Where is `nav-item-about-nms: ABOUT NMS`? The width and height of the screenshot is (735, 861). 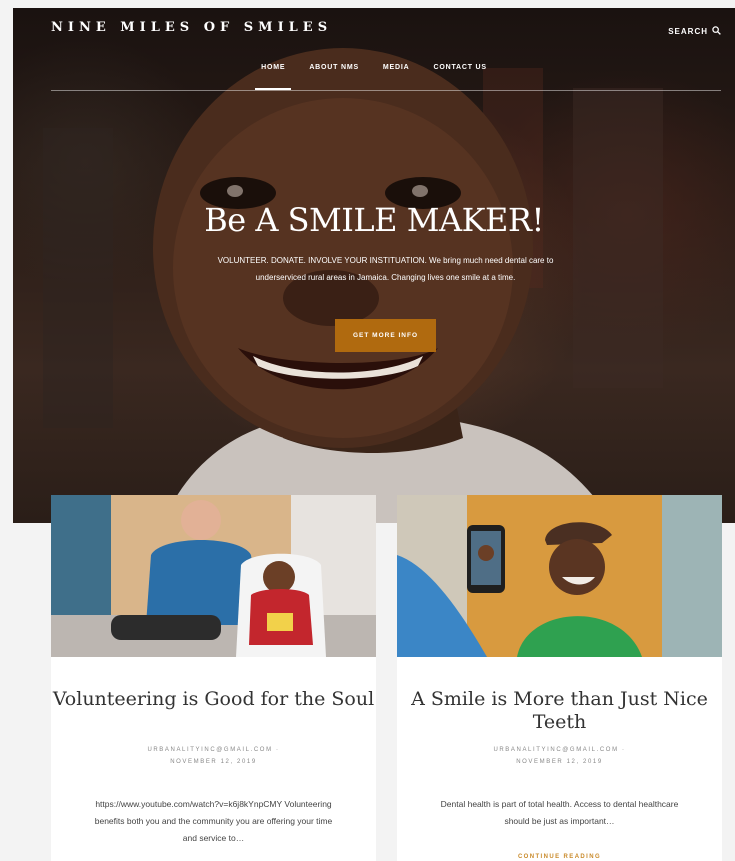
nav-item-about-nms: ABOUT NMS is located at coordinates (334, 76).